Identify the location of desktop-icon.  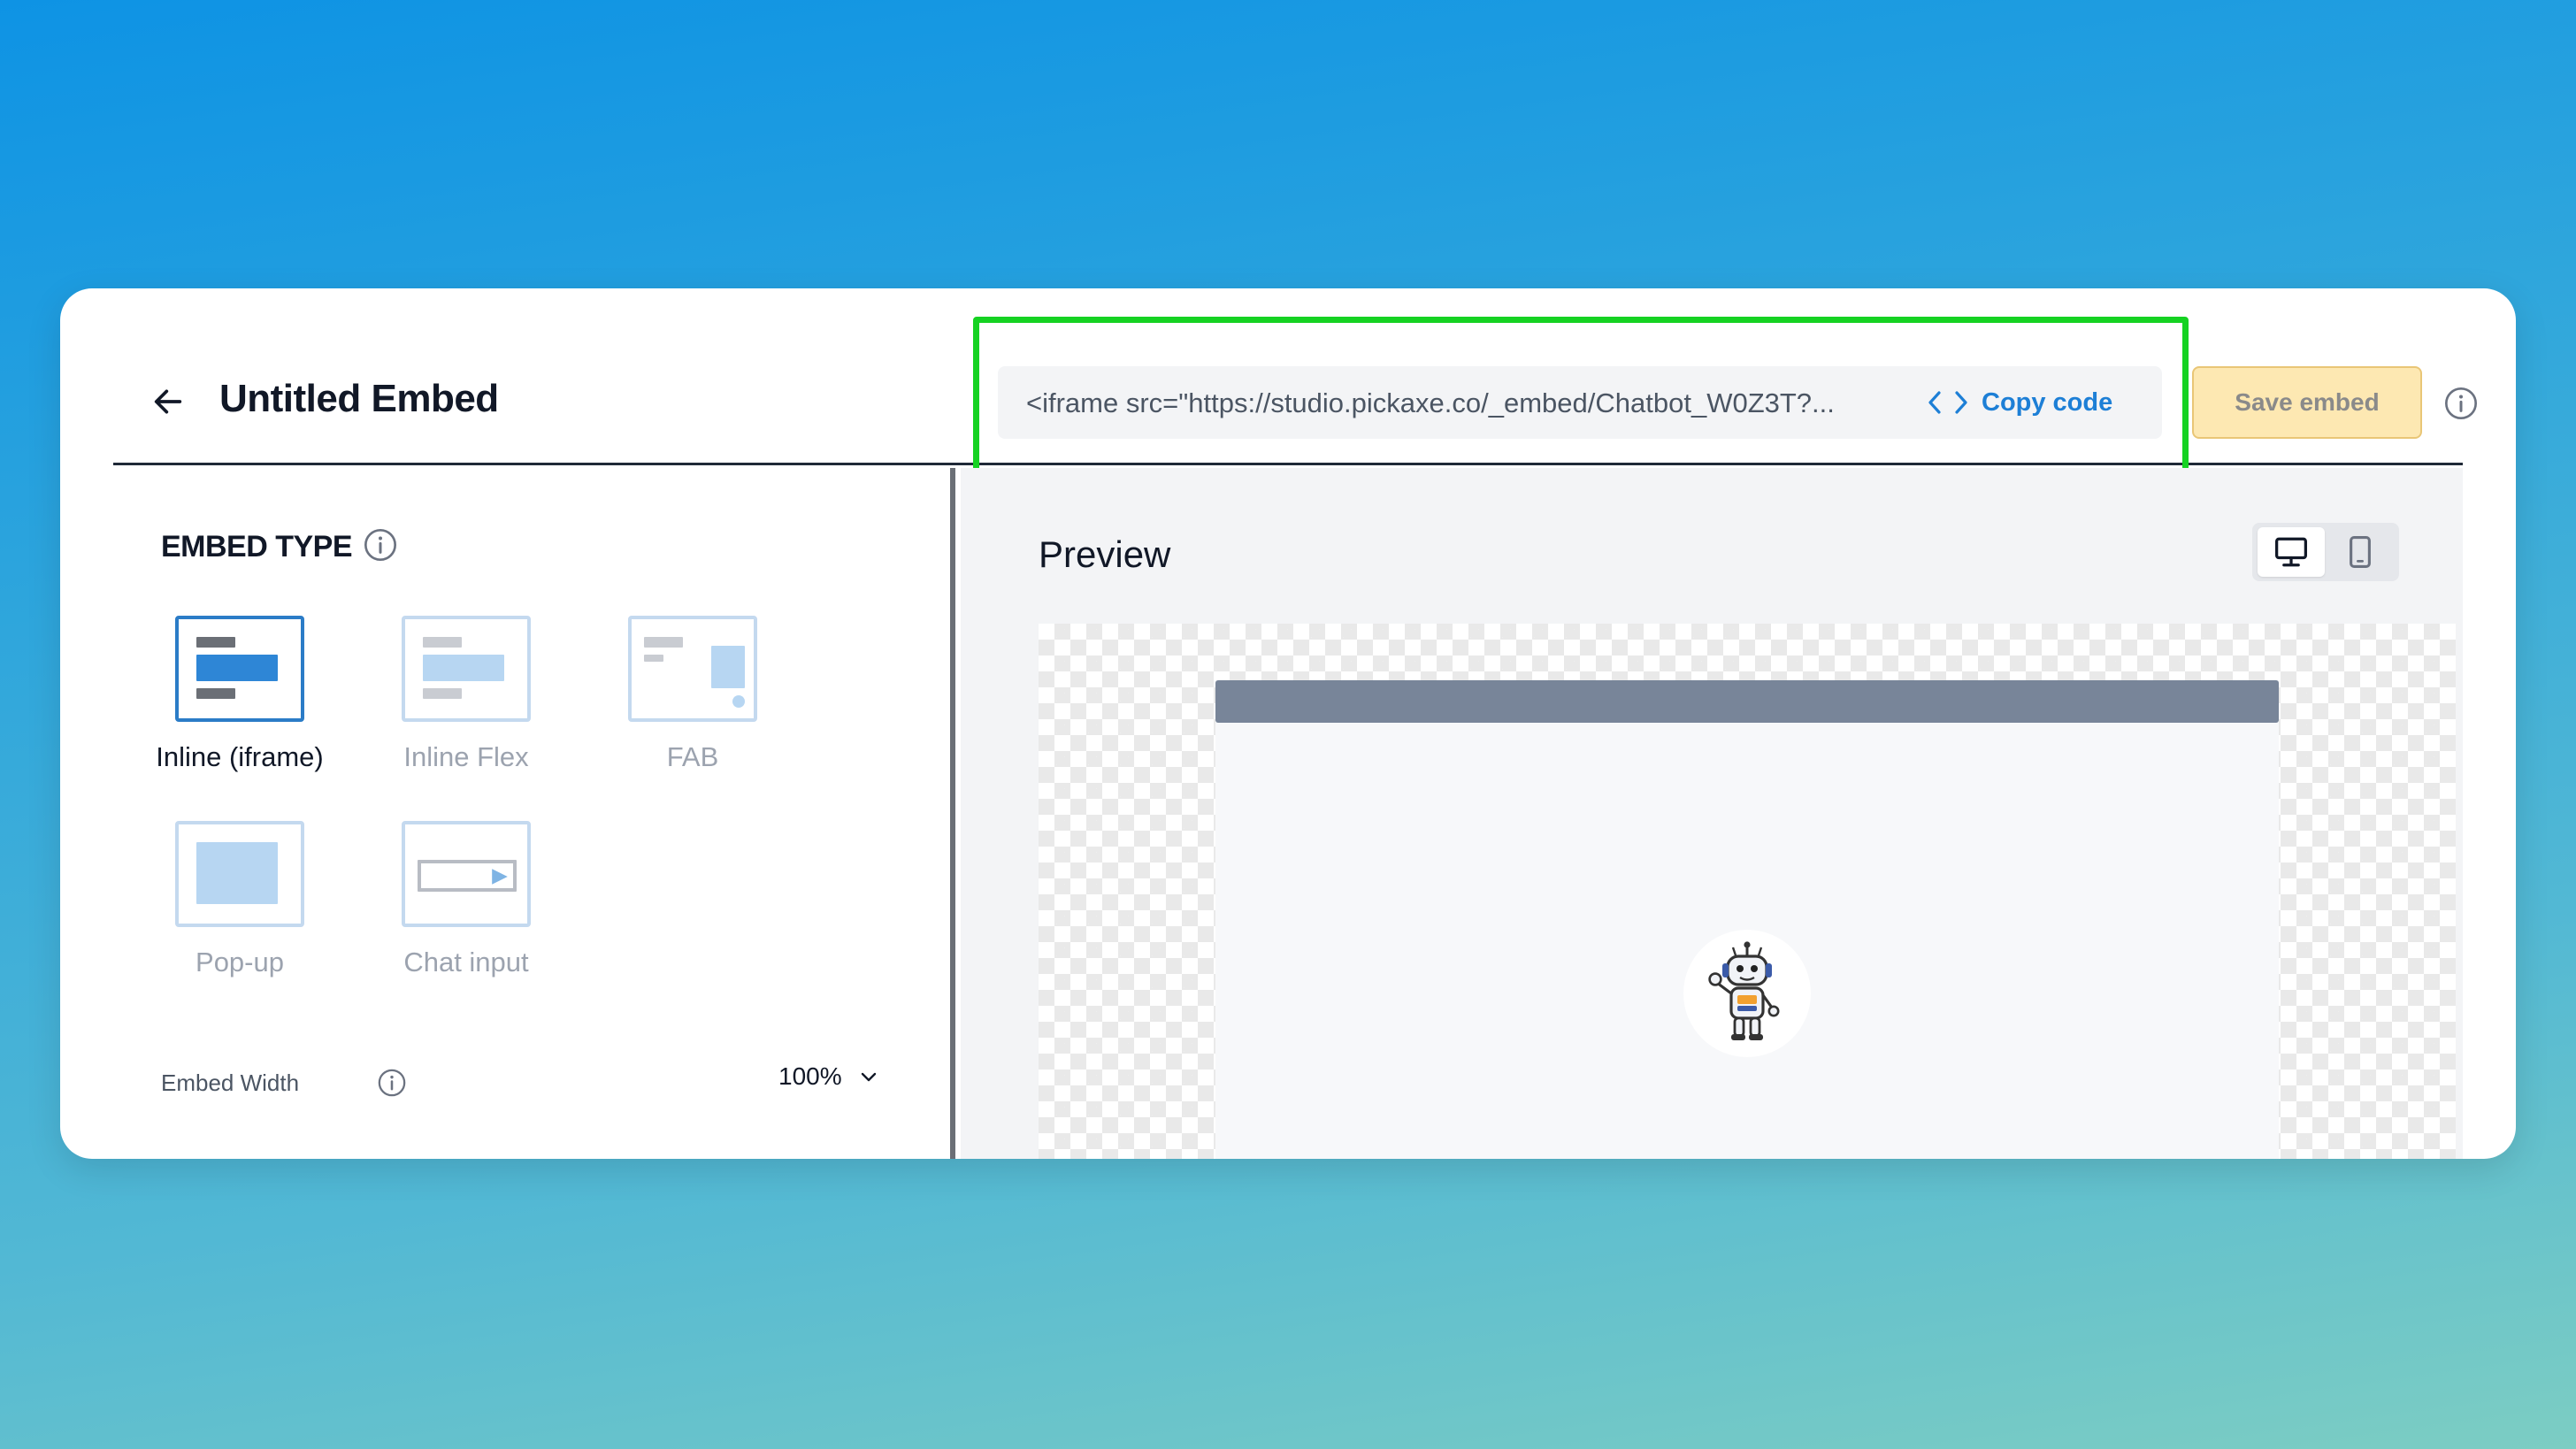
(2291, 552).